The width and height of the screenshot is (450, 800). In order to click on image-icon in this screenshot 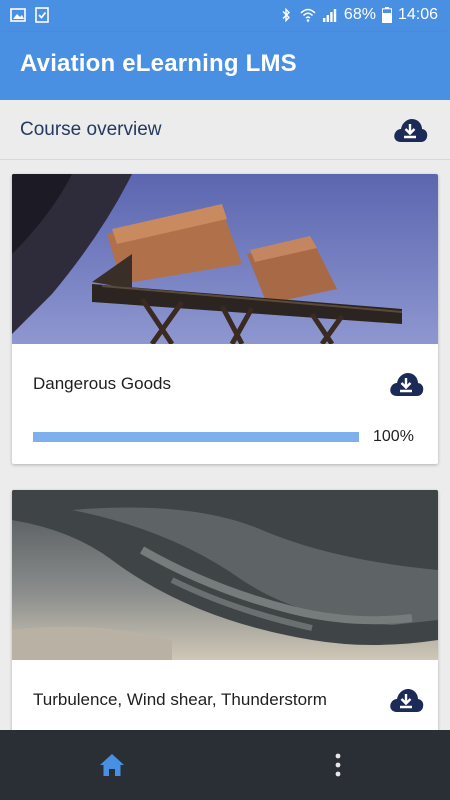, I will do `click(18, 15)`.